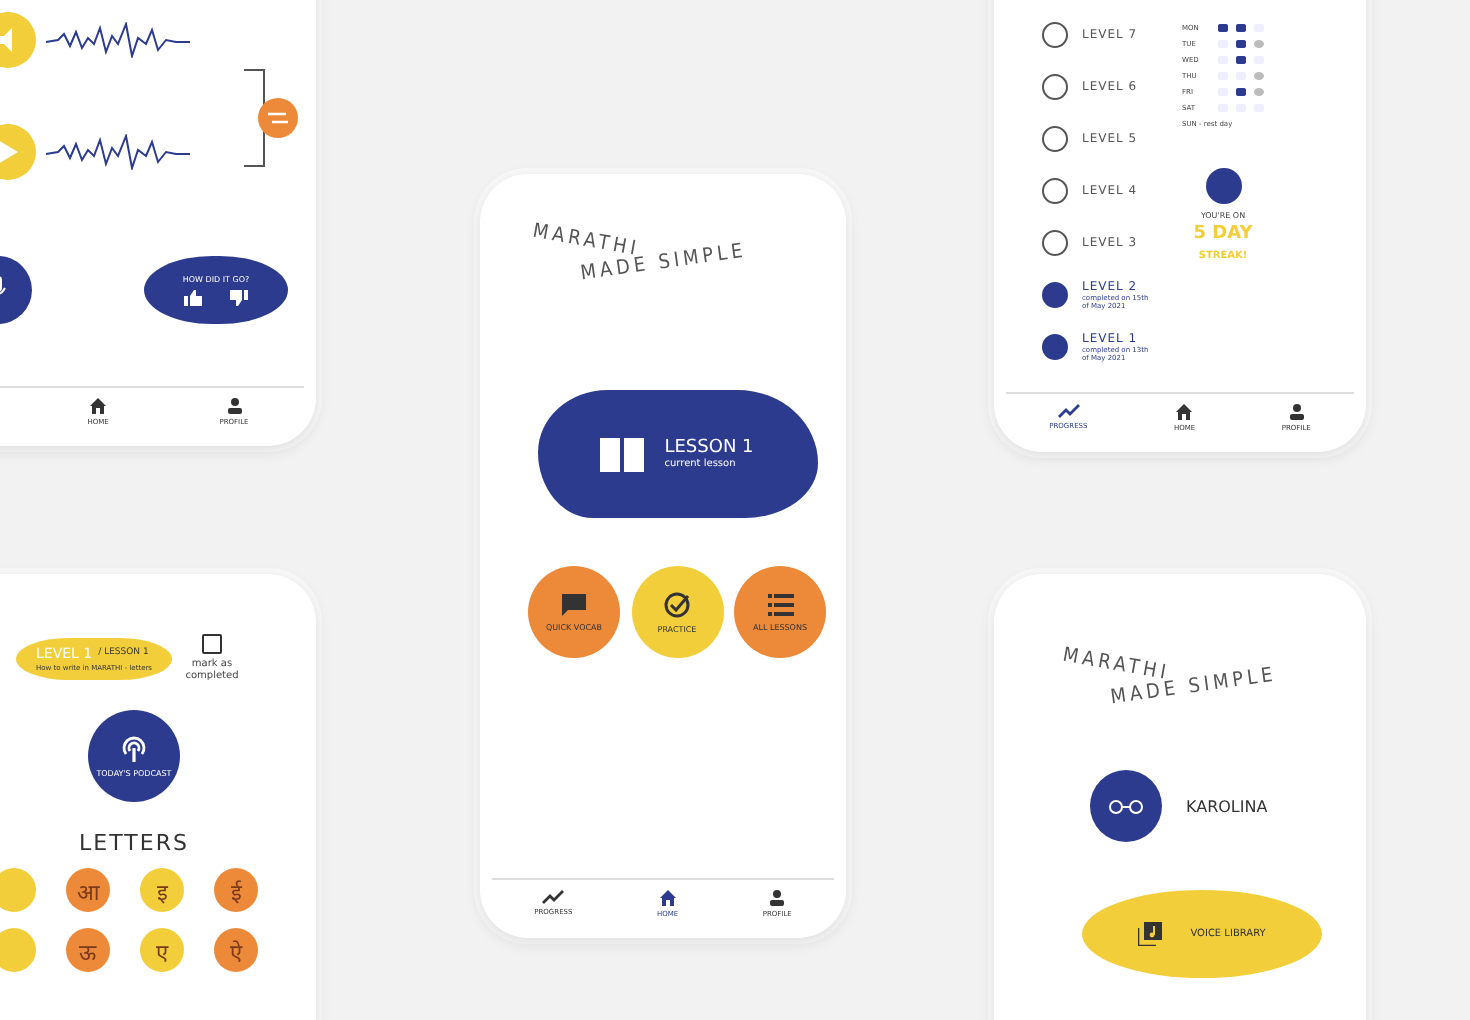  Describe the element at coordinates (239, 298) in the screenshot. I see `thumbs-down-icon` at that location.